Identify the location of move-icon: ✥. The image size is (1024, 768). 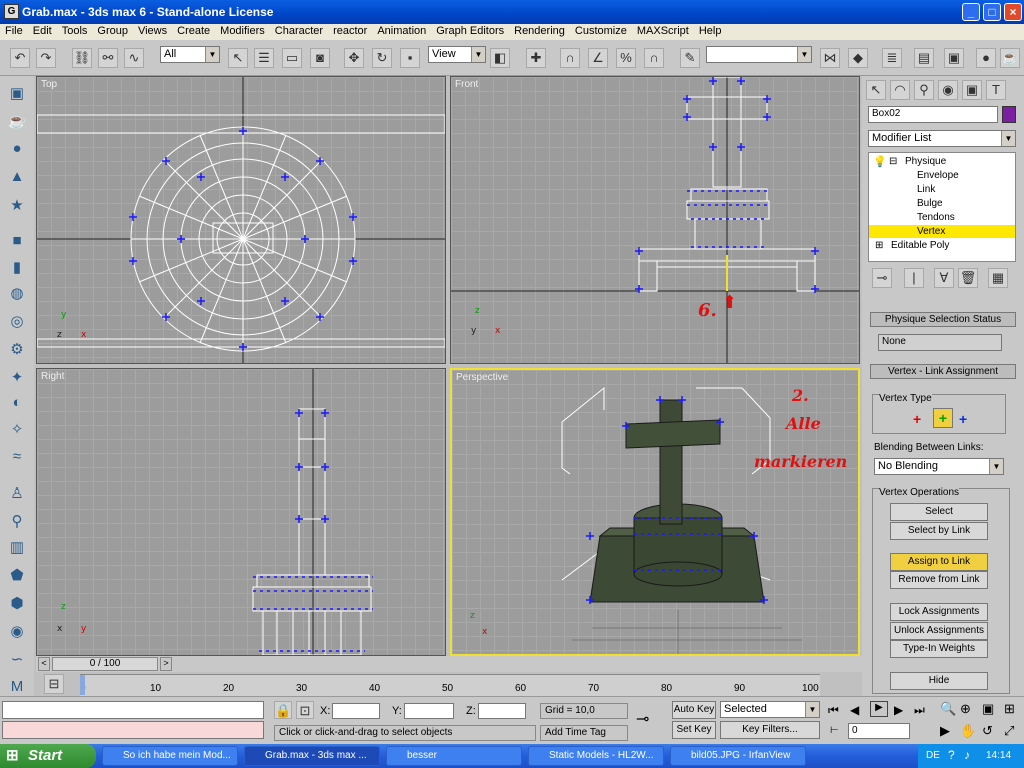
(354, 58).